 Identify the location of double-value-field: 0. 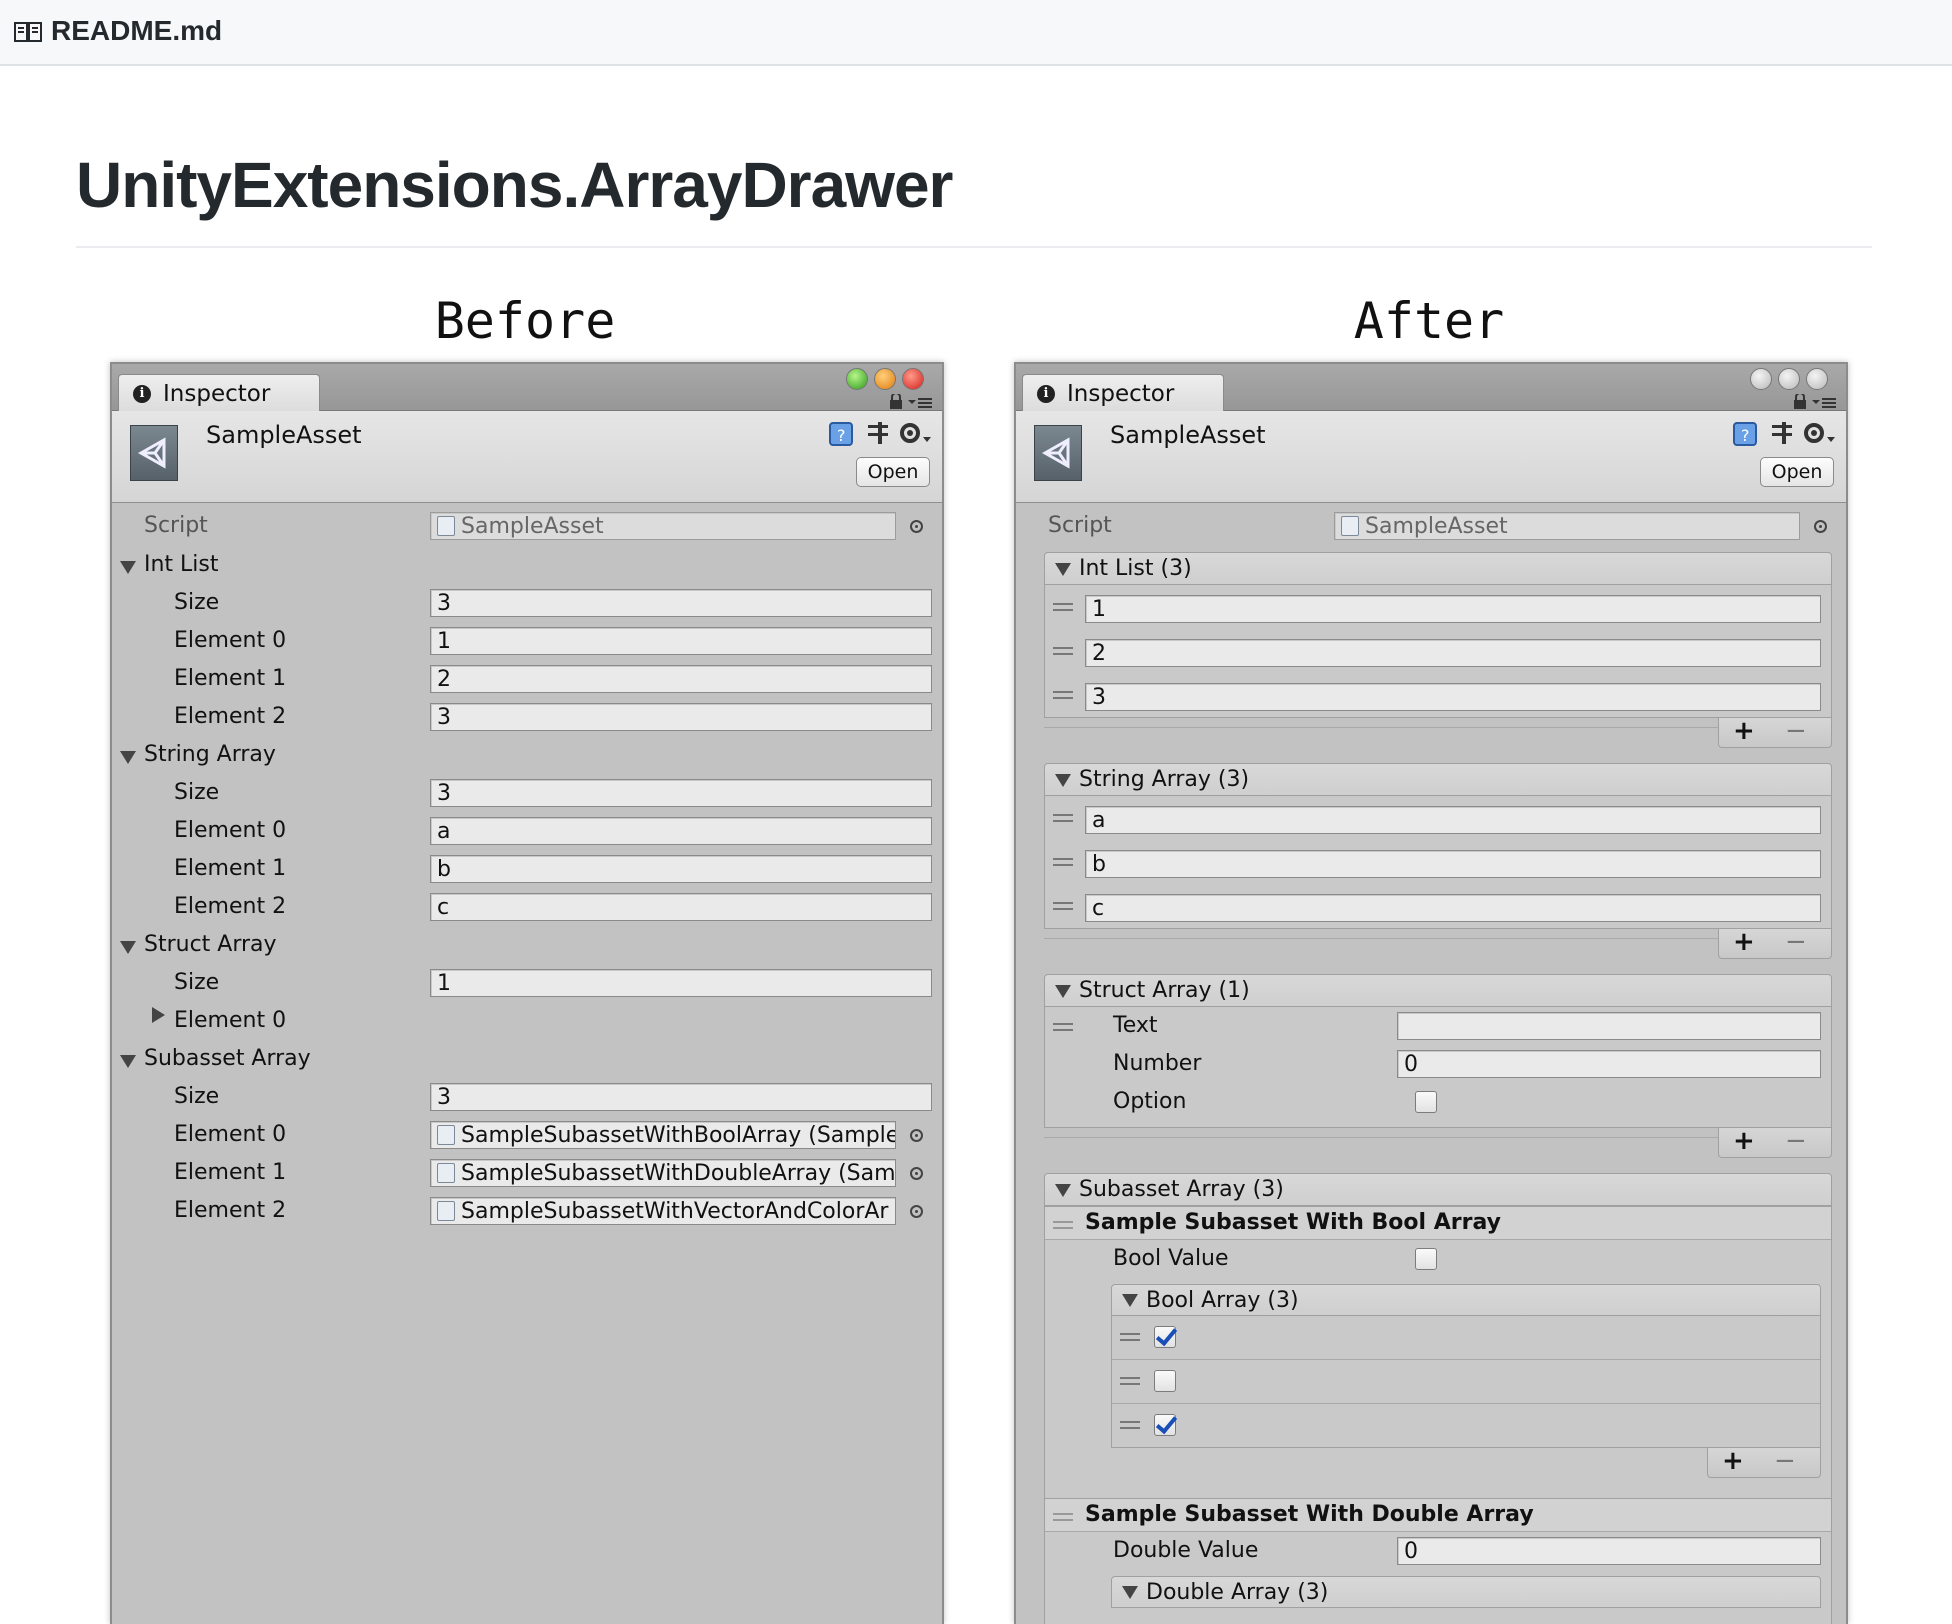
(1609, 1551).